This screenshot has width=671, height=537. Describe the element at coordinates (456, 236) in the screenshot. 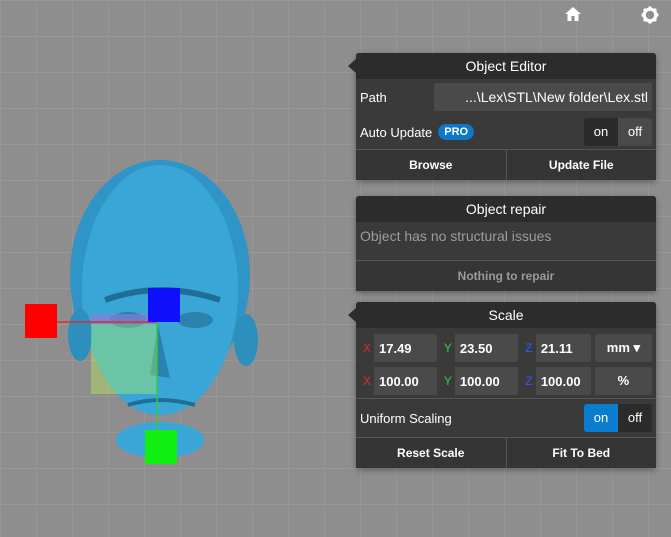

I see `repair-status: Object has no structural issues` at that location.